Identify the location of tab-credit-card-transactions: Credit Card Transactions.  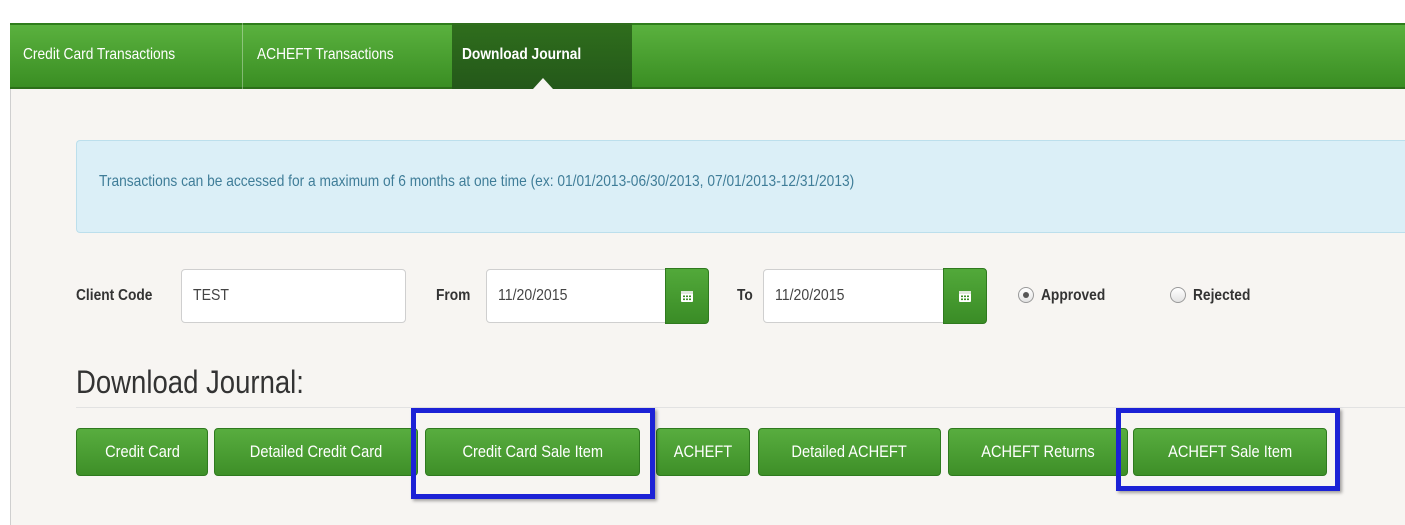
(99, 55).